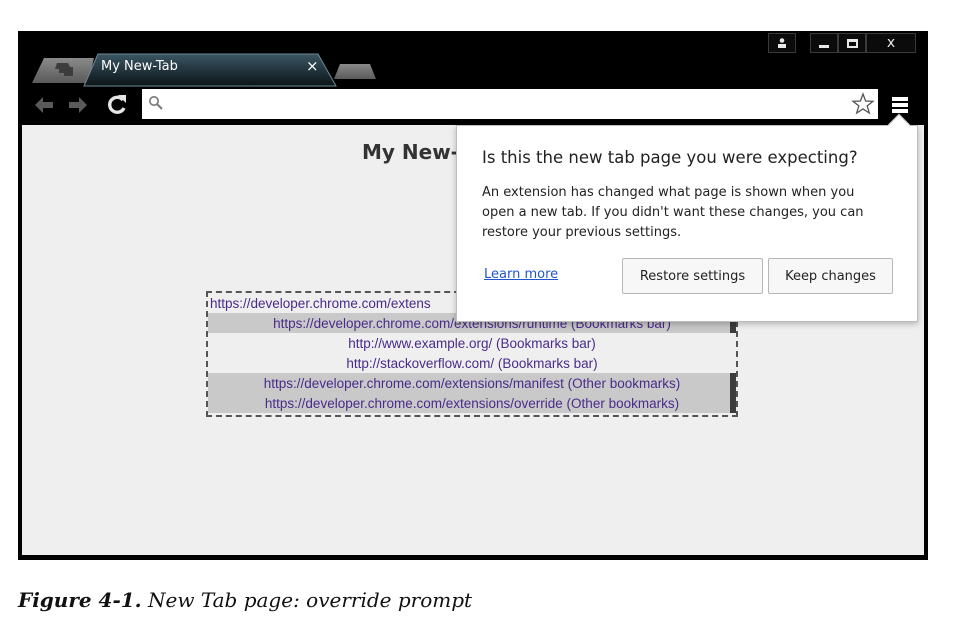 The height and width of the screenshot is (630, 955). I want to click on toolbar, so click(473, 105).